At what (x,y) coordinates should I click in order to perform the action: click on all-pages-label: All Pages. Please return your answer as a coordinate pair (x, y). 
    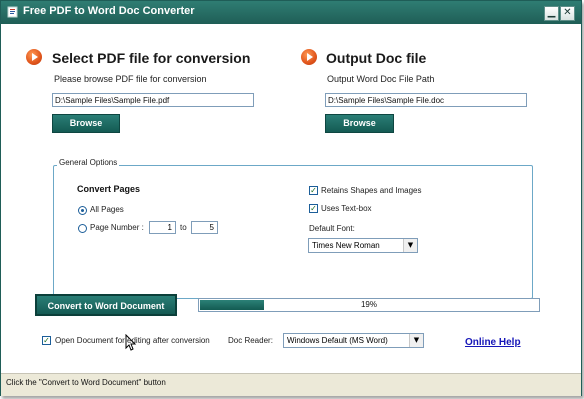
    Looking at the image, I should click on (107, 209).